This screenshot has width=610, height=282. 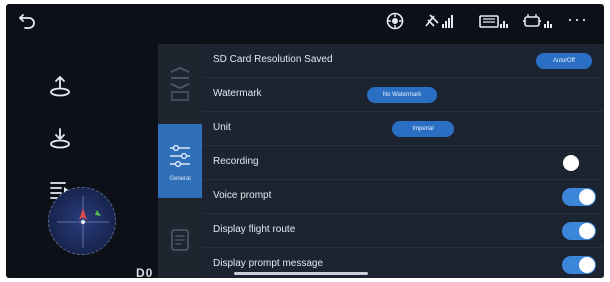 I want to click on settings-tab-rail: General, so click(x=180, y=161).